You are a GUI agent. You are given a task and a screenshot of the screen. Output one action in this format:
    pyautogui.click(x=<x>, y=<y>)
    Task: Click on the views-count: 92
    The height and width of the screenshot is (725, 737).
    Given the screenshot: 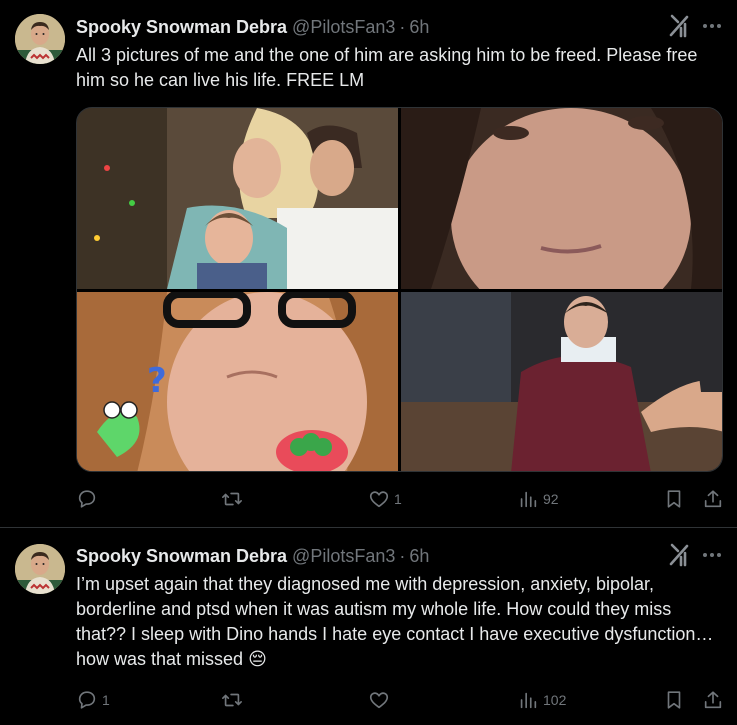 What is the action you would take?
    pyautogui.click(x=551, y=499)
    